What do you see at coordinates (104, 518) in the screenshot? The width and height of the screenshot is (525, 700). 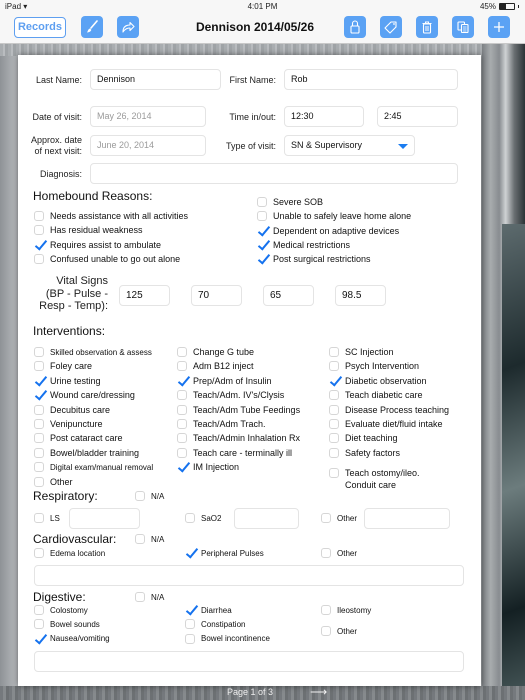 I see `ls-field` at bounding box center [104, 518].